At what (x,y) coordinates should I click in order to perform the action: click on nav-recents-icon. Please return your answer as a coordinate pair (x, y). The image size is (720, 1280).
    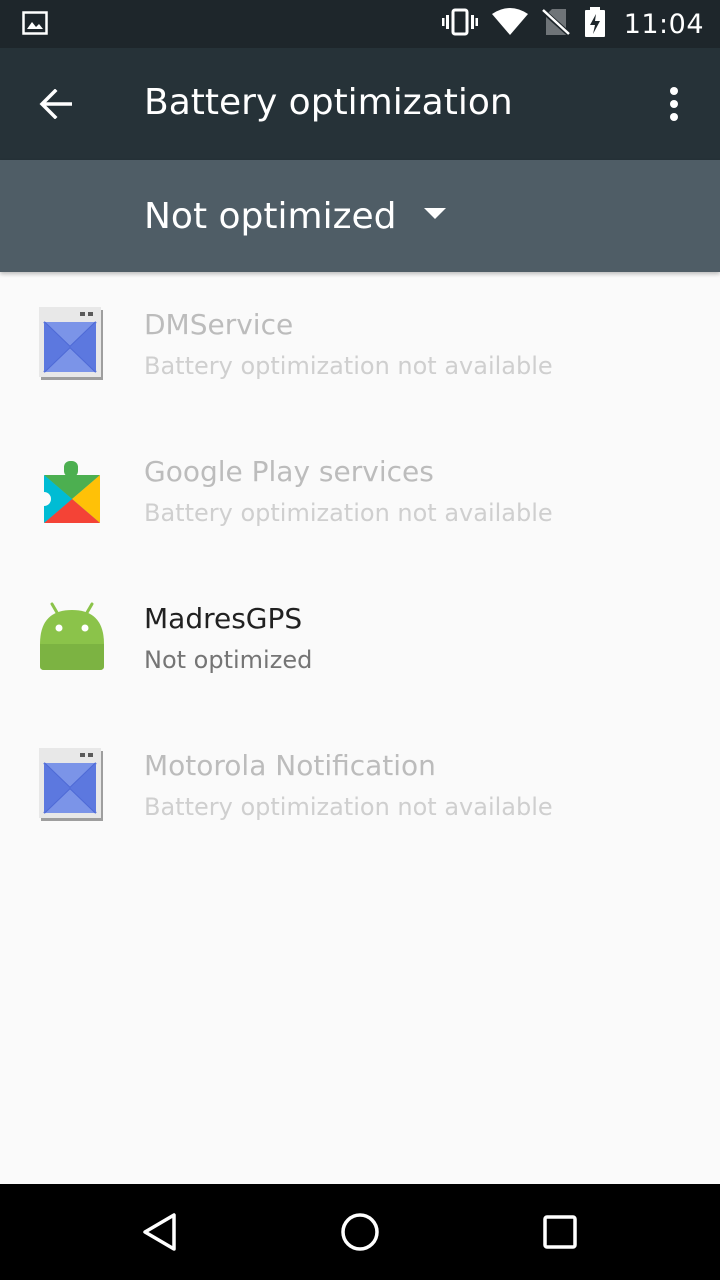
    Looking at the image, I should click on (560, 1232).